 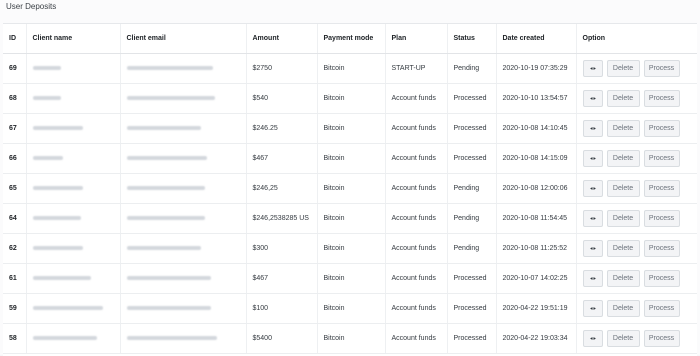 I want to click on header-client-name: Client name, so click(x=72, y=39).